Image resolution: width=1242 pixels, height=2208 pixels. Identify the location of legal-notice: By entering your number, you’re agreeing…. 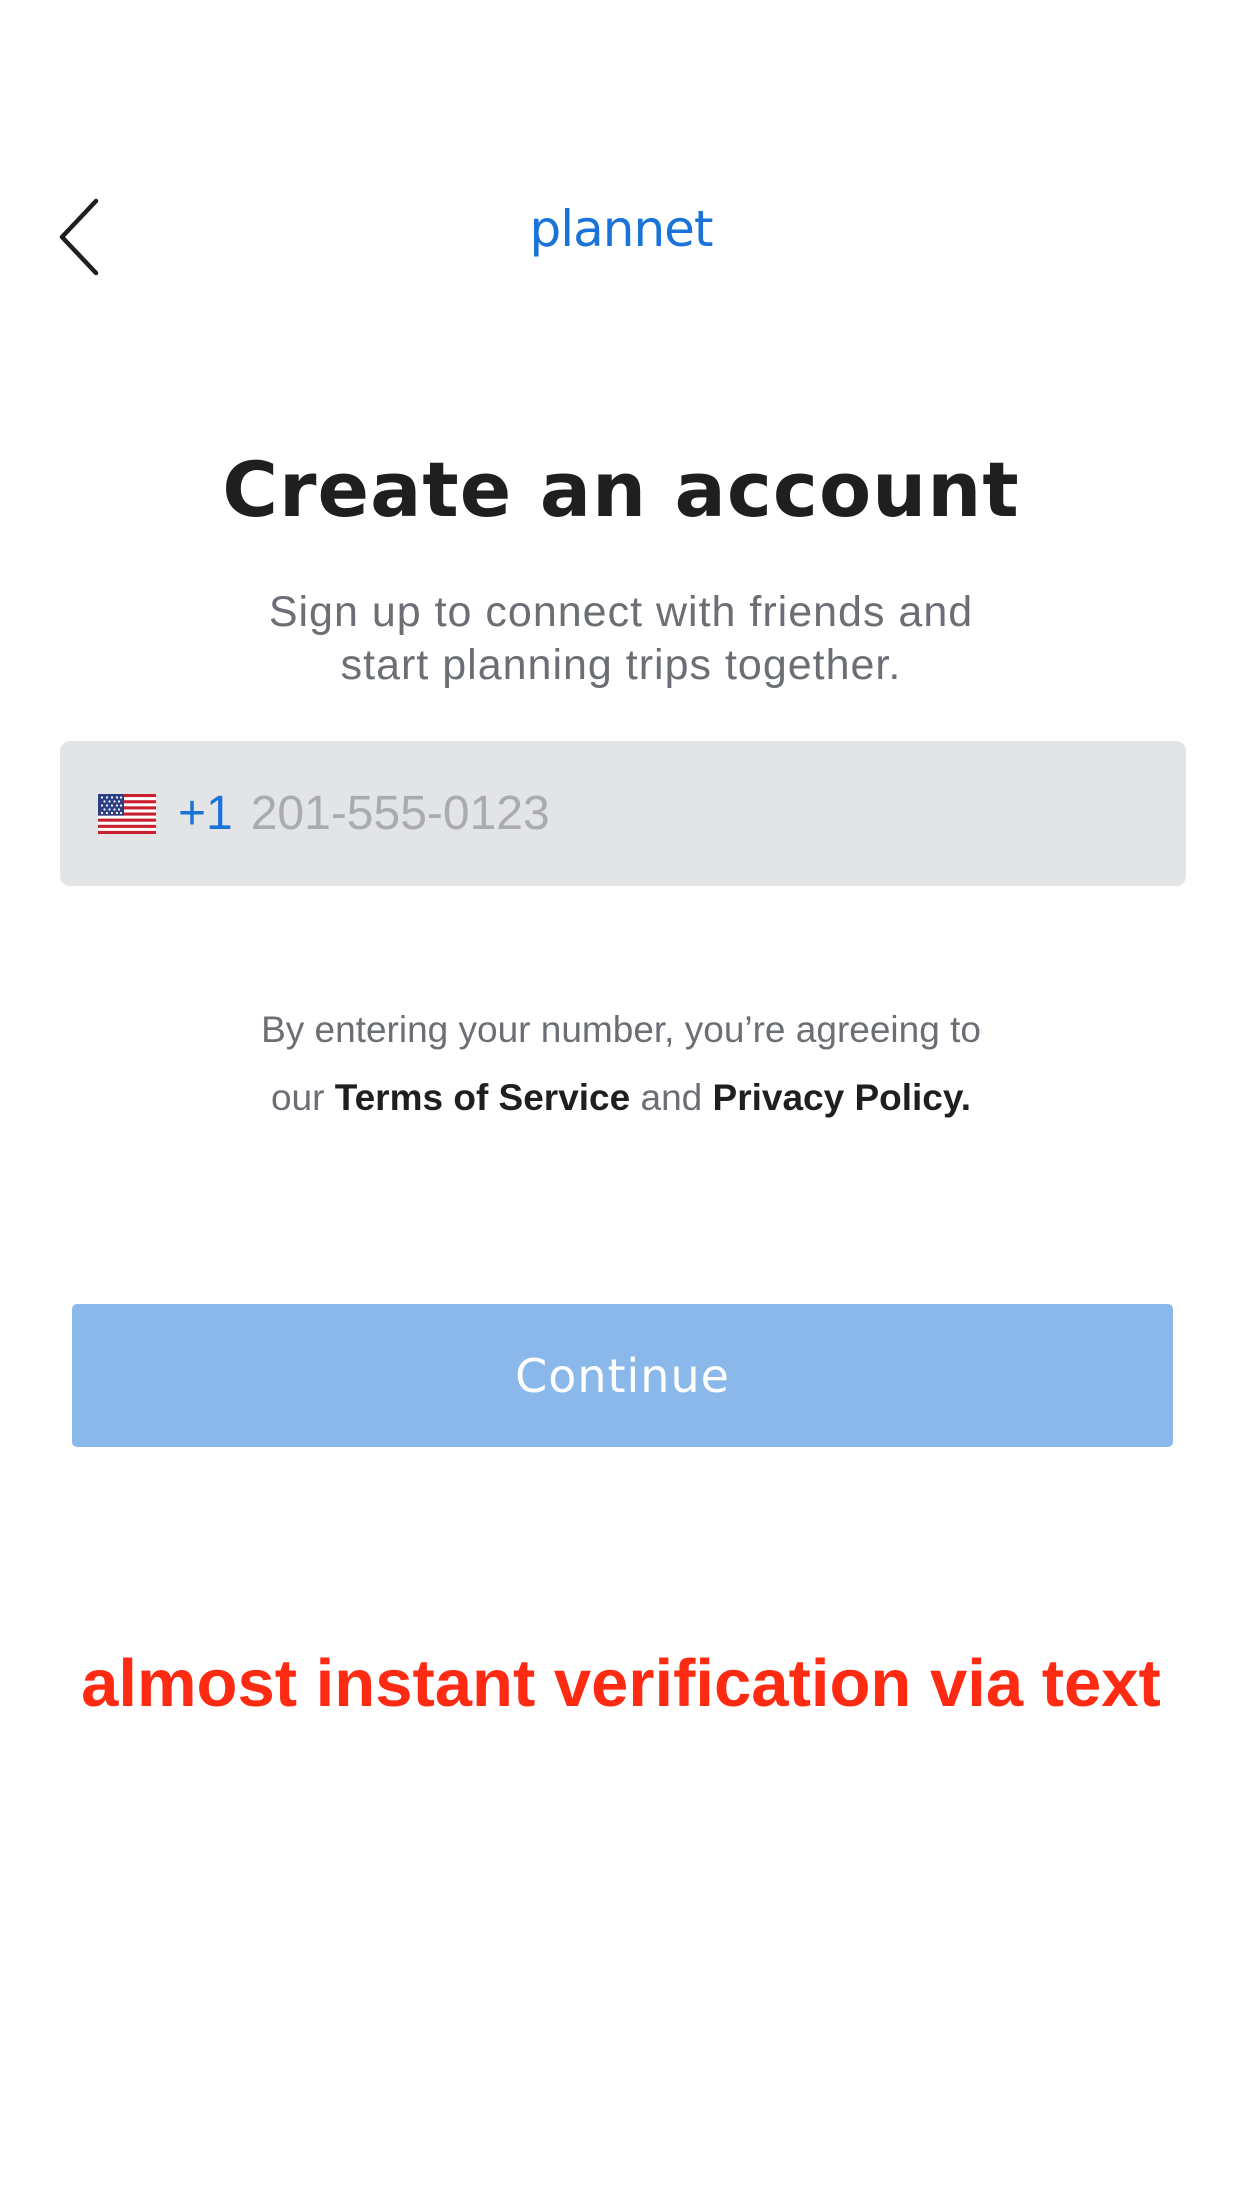
(621, 1064).